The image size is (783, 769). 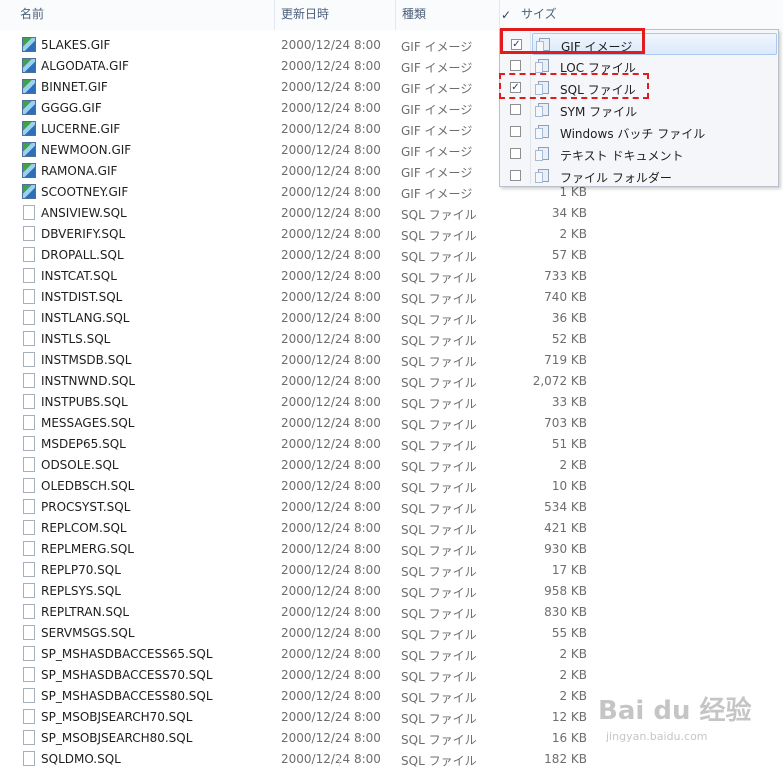 What do you see at coordinates (633, 134) in the screenshot?
I see `filter-option-label: Windows バッチ ファイル` at bounding box center [633, 134].